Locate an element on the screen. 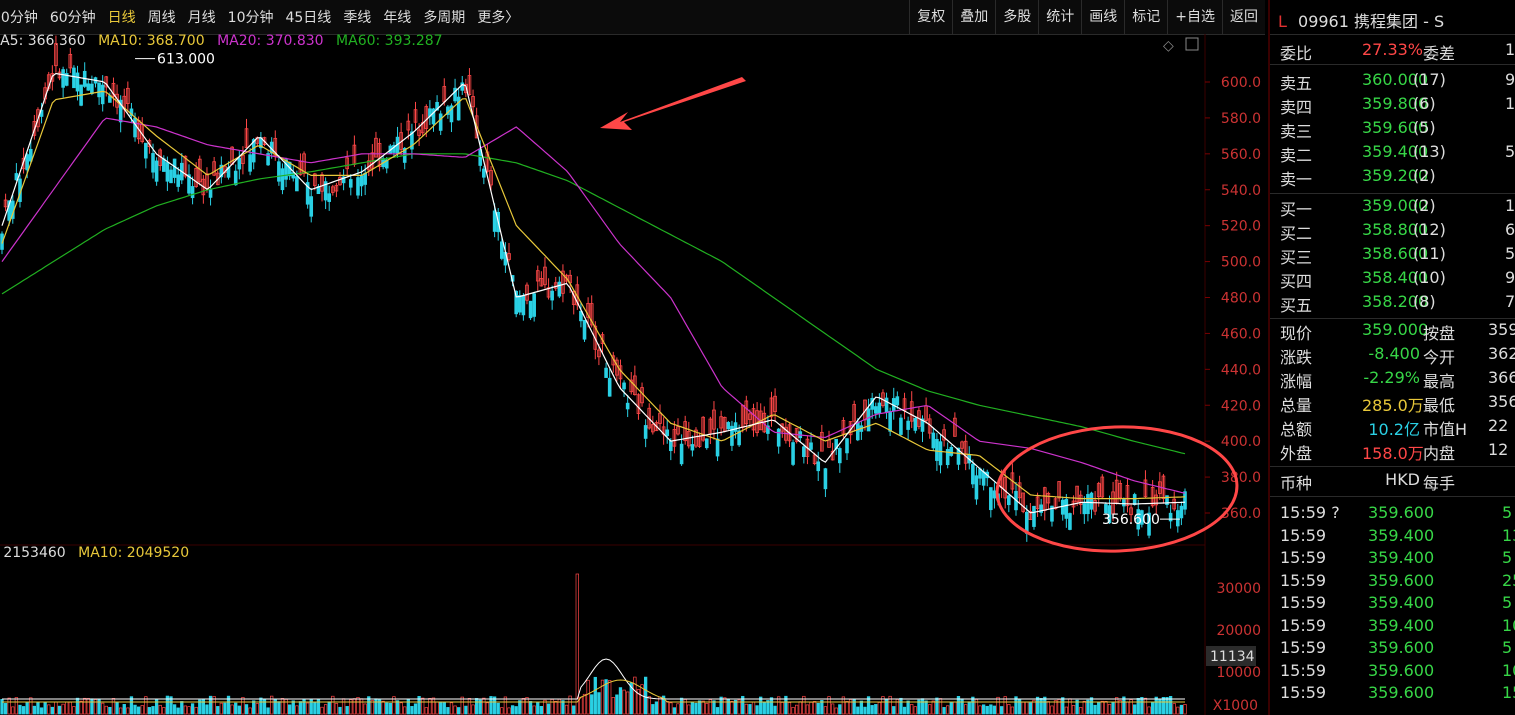 This screenshot has height=715, width=1515. toolbar-button: 画线 is located at coordinates (1102, 17).